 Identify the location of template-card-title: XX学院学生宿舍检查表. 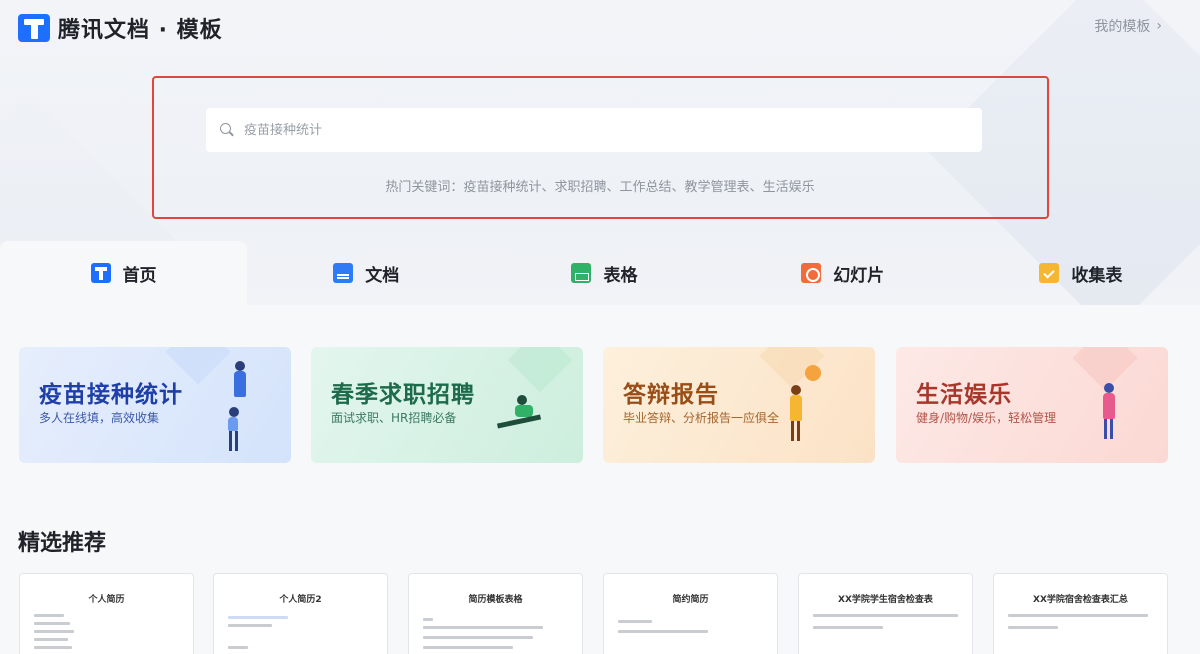
(885, 600).